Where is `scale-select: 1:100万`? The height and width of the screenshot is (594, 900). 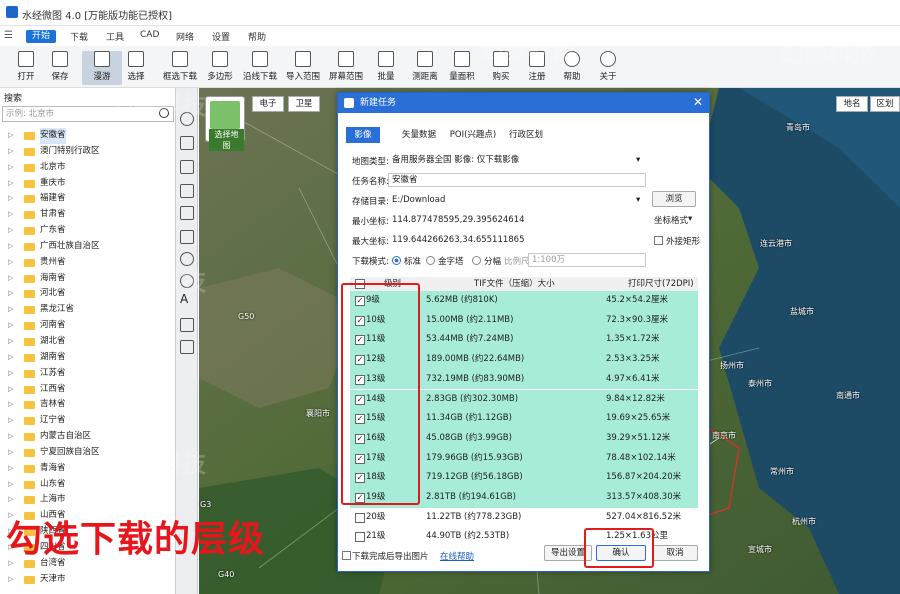
scale-select: 1:100万 is located at coordinates (587, 260).